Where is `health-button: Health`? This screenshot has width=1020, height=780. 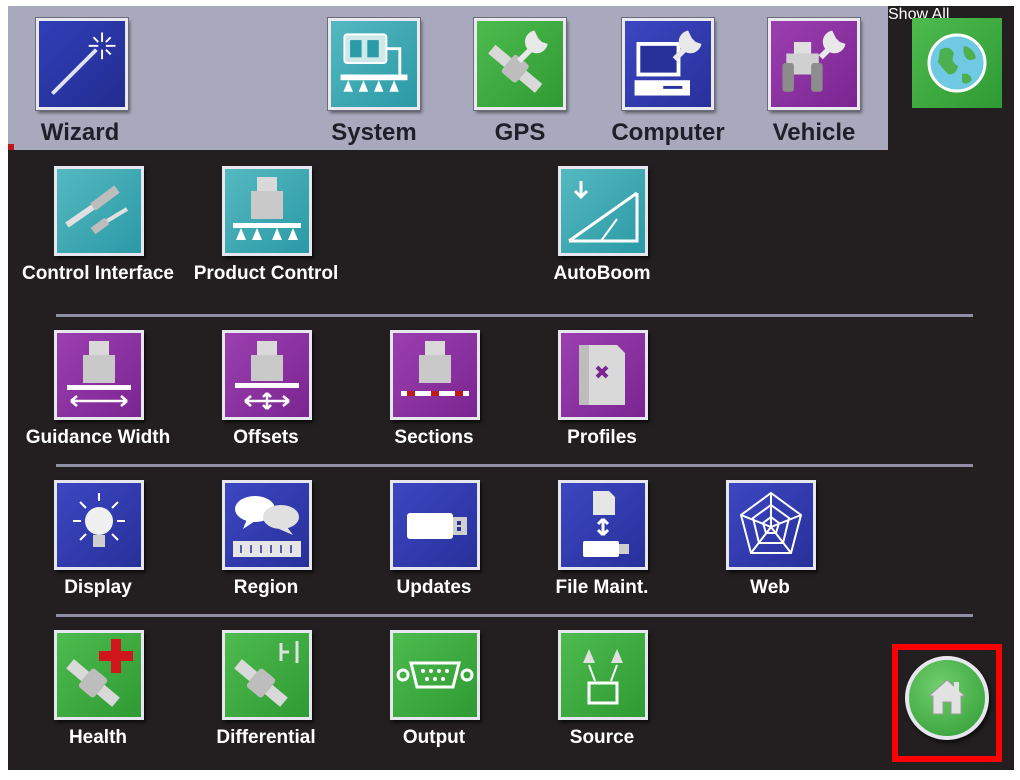 health-button: Health is located at coordinates (98, 705).